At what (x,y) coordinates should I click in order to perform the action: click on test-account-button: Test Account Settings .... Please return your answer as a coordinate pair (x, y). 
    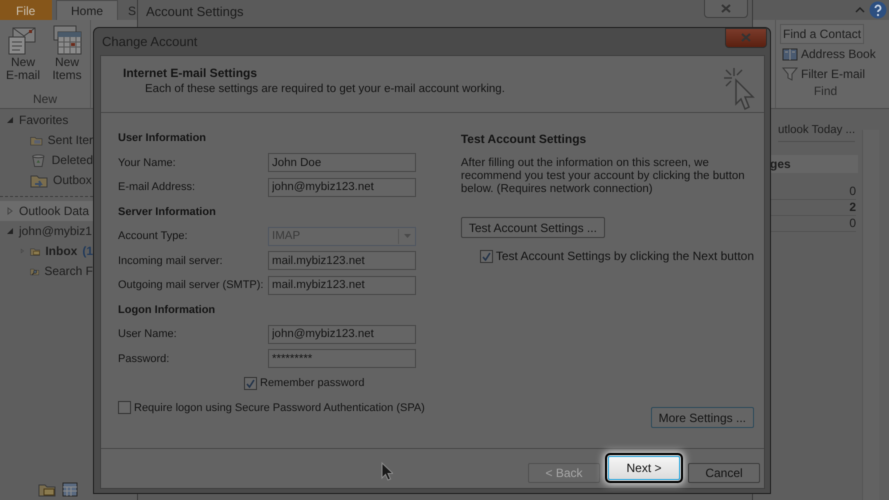
    Looking at the image, I should click on (532, 227).